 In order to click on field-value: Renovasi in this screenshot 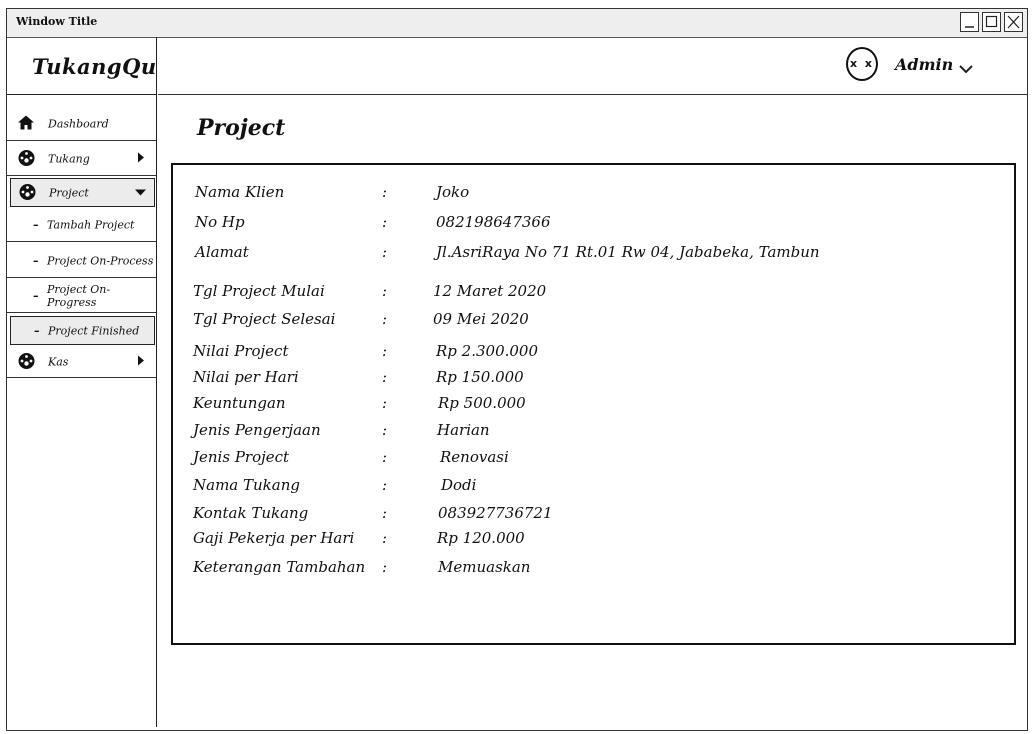, I will do `click(474, 457)`.